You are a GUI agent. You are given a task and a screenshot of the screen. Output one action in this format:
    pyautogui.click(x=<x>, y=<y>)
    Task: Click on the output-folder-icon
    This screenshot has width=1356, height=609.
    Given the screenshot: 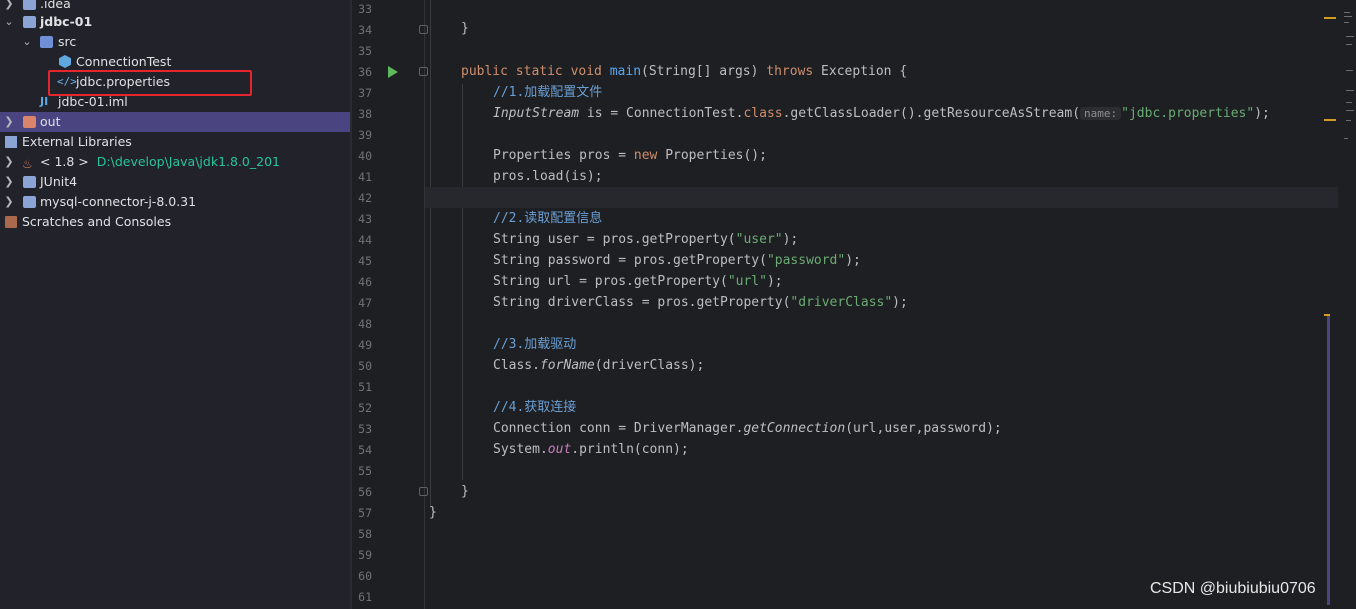 What is the action you would take?
    pyautogui.click(x=29, y=122)
    